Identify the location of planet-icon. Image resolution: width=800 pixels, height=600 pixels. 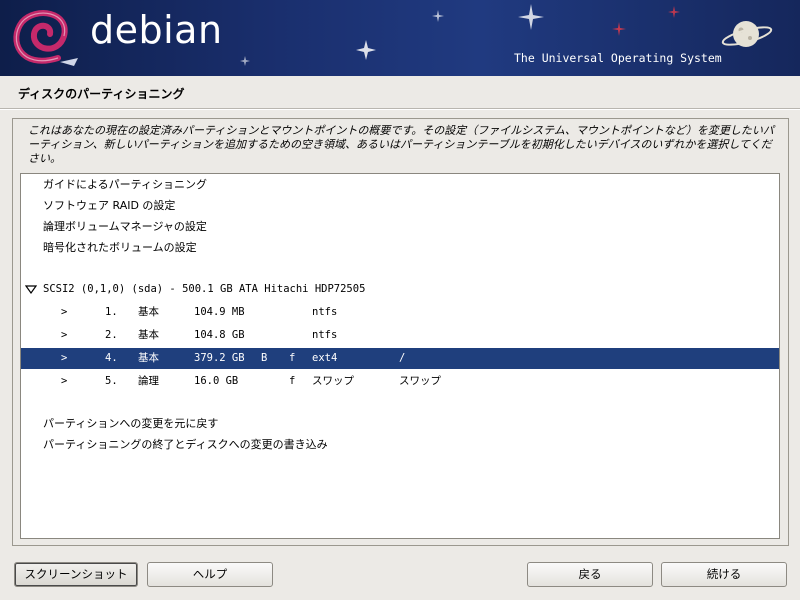
(747, 34).